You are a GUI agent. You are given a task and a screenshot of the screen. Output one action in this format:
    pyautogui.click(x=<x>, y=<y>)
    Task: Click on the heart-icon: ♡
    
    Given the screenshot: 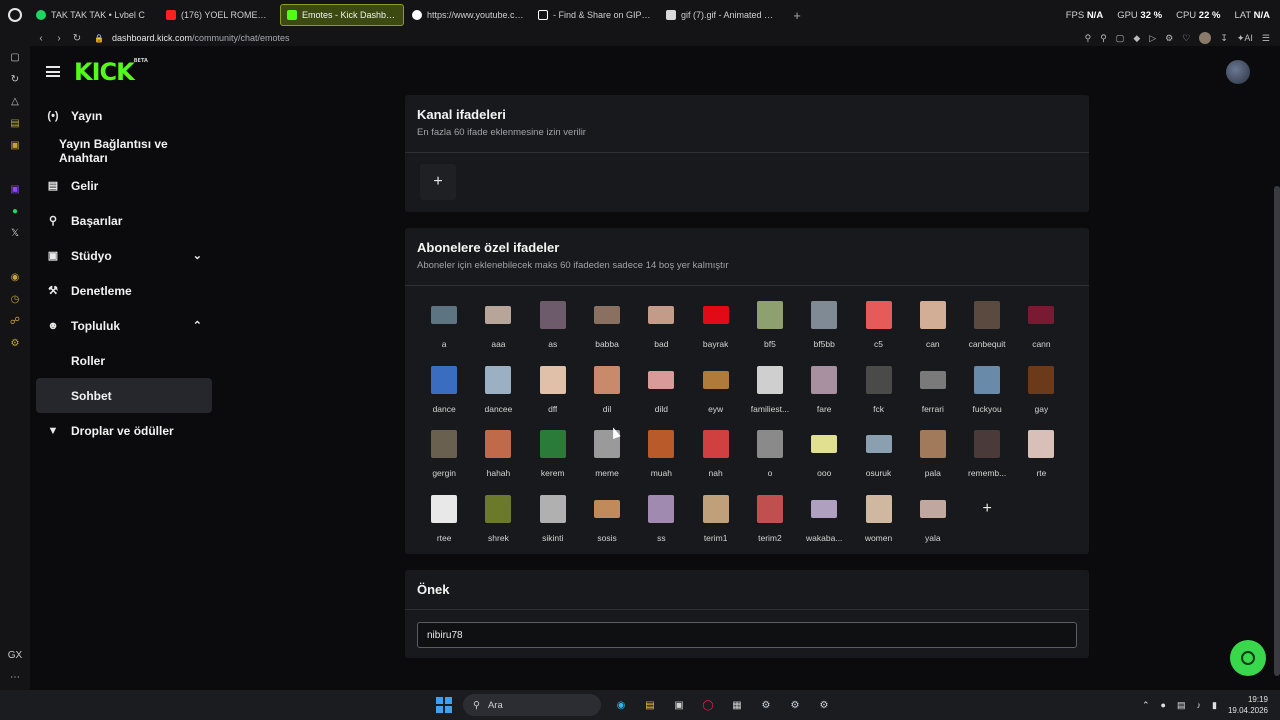 What is the action you would take?
    pyautogui.click(x=1186, y=38)
    